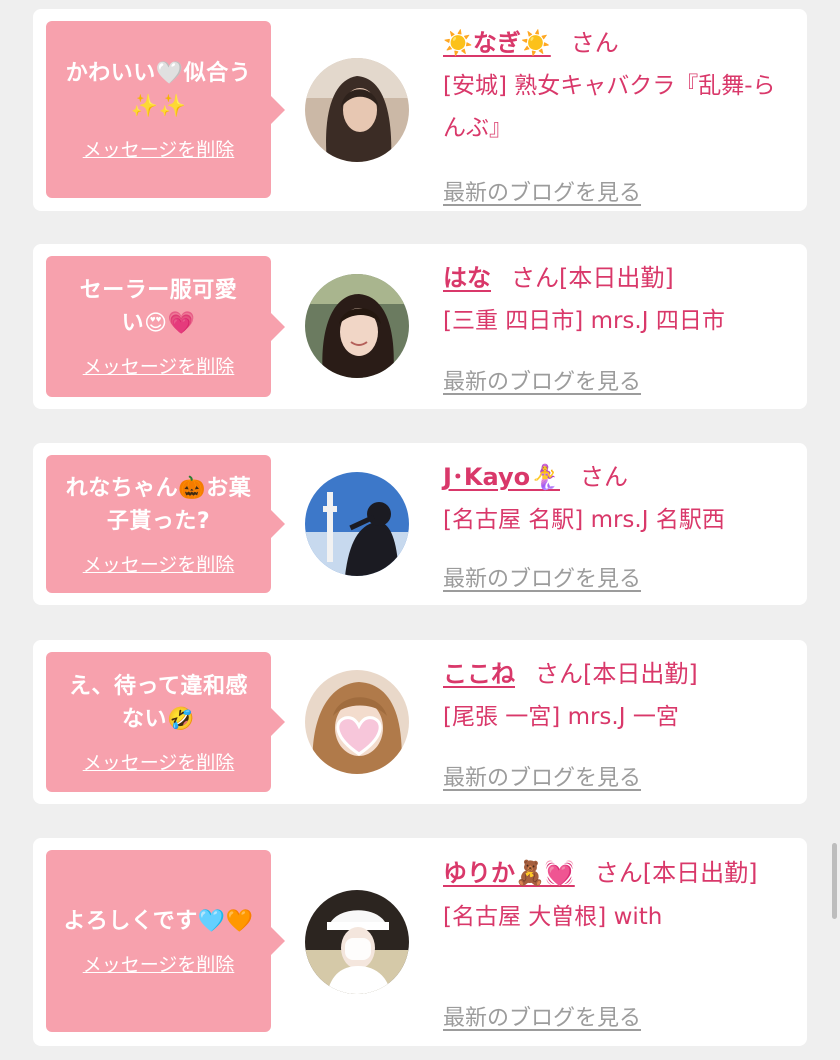  What do you see at coordinates (165, 941) in the screenshot?
I see `message-bubble: よろしくです🩵🧡 メッセージを削除` at bounding box center [165, 941].